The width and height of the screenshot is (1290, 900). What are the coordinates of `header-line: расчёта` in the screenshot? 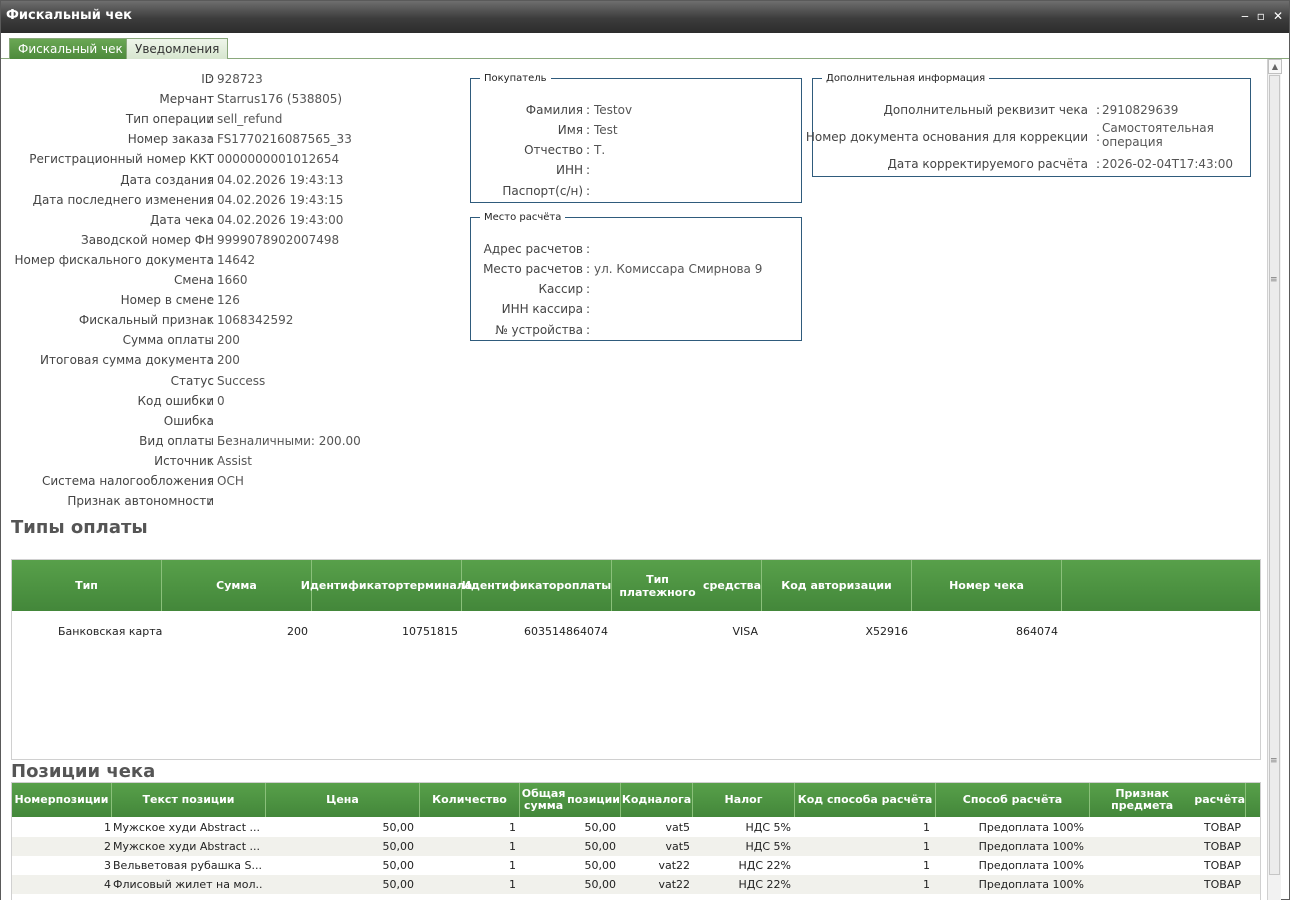 It's located at (1219, 799).